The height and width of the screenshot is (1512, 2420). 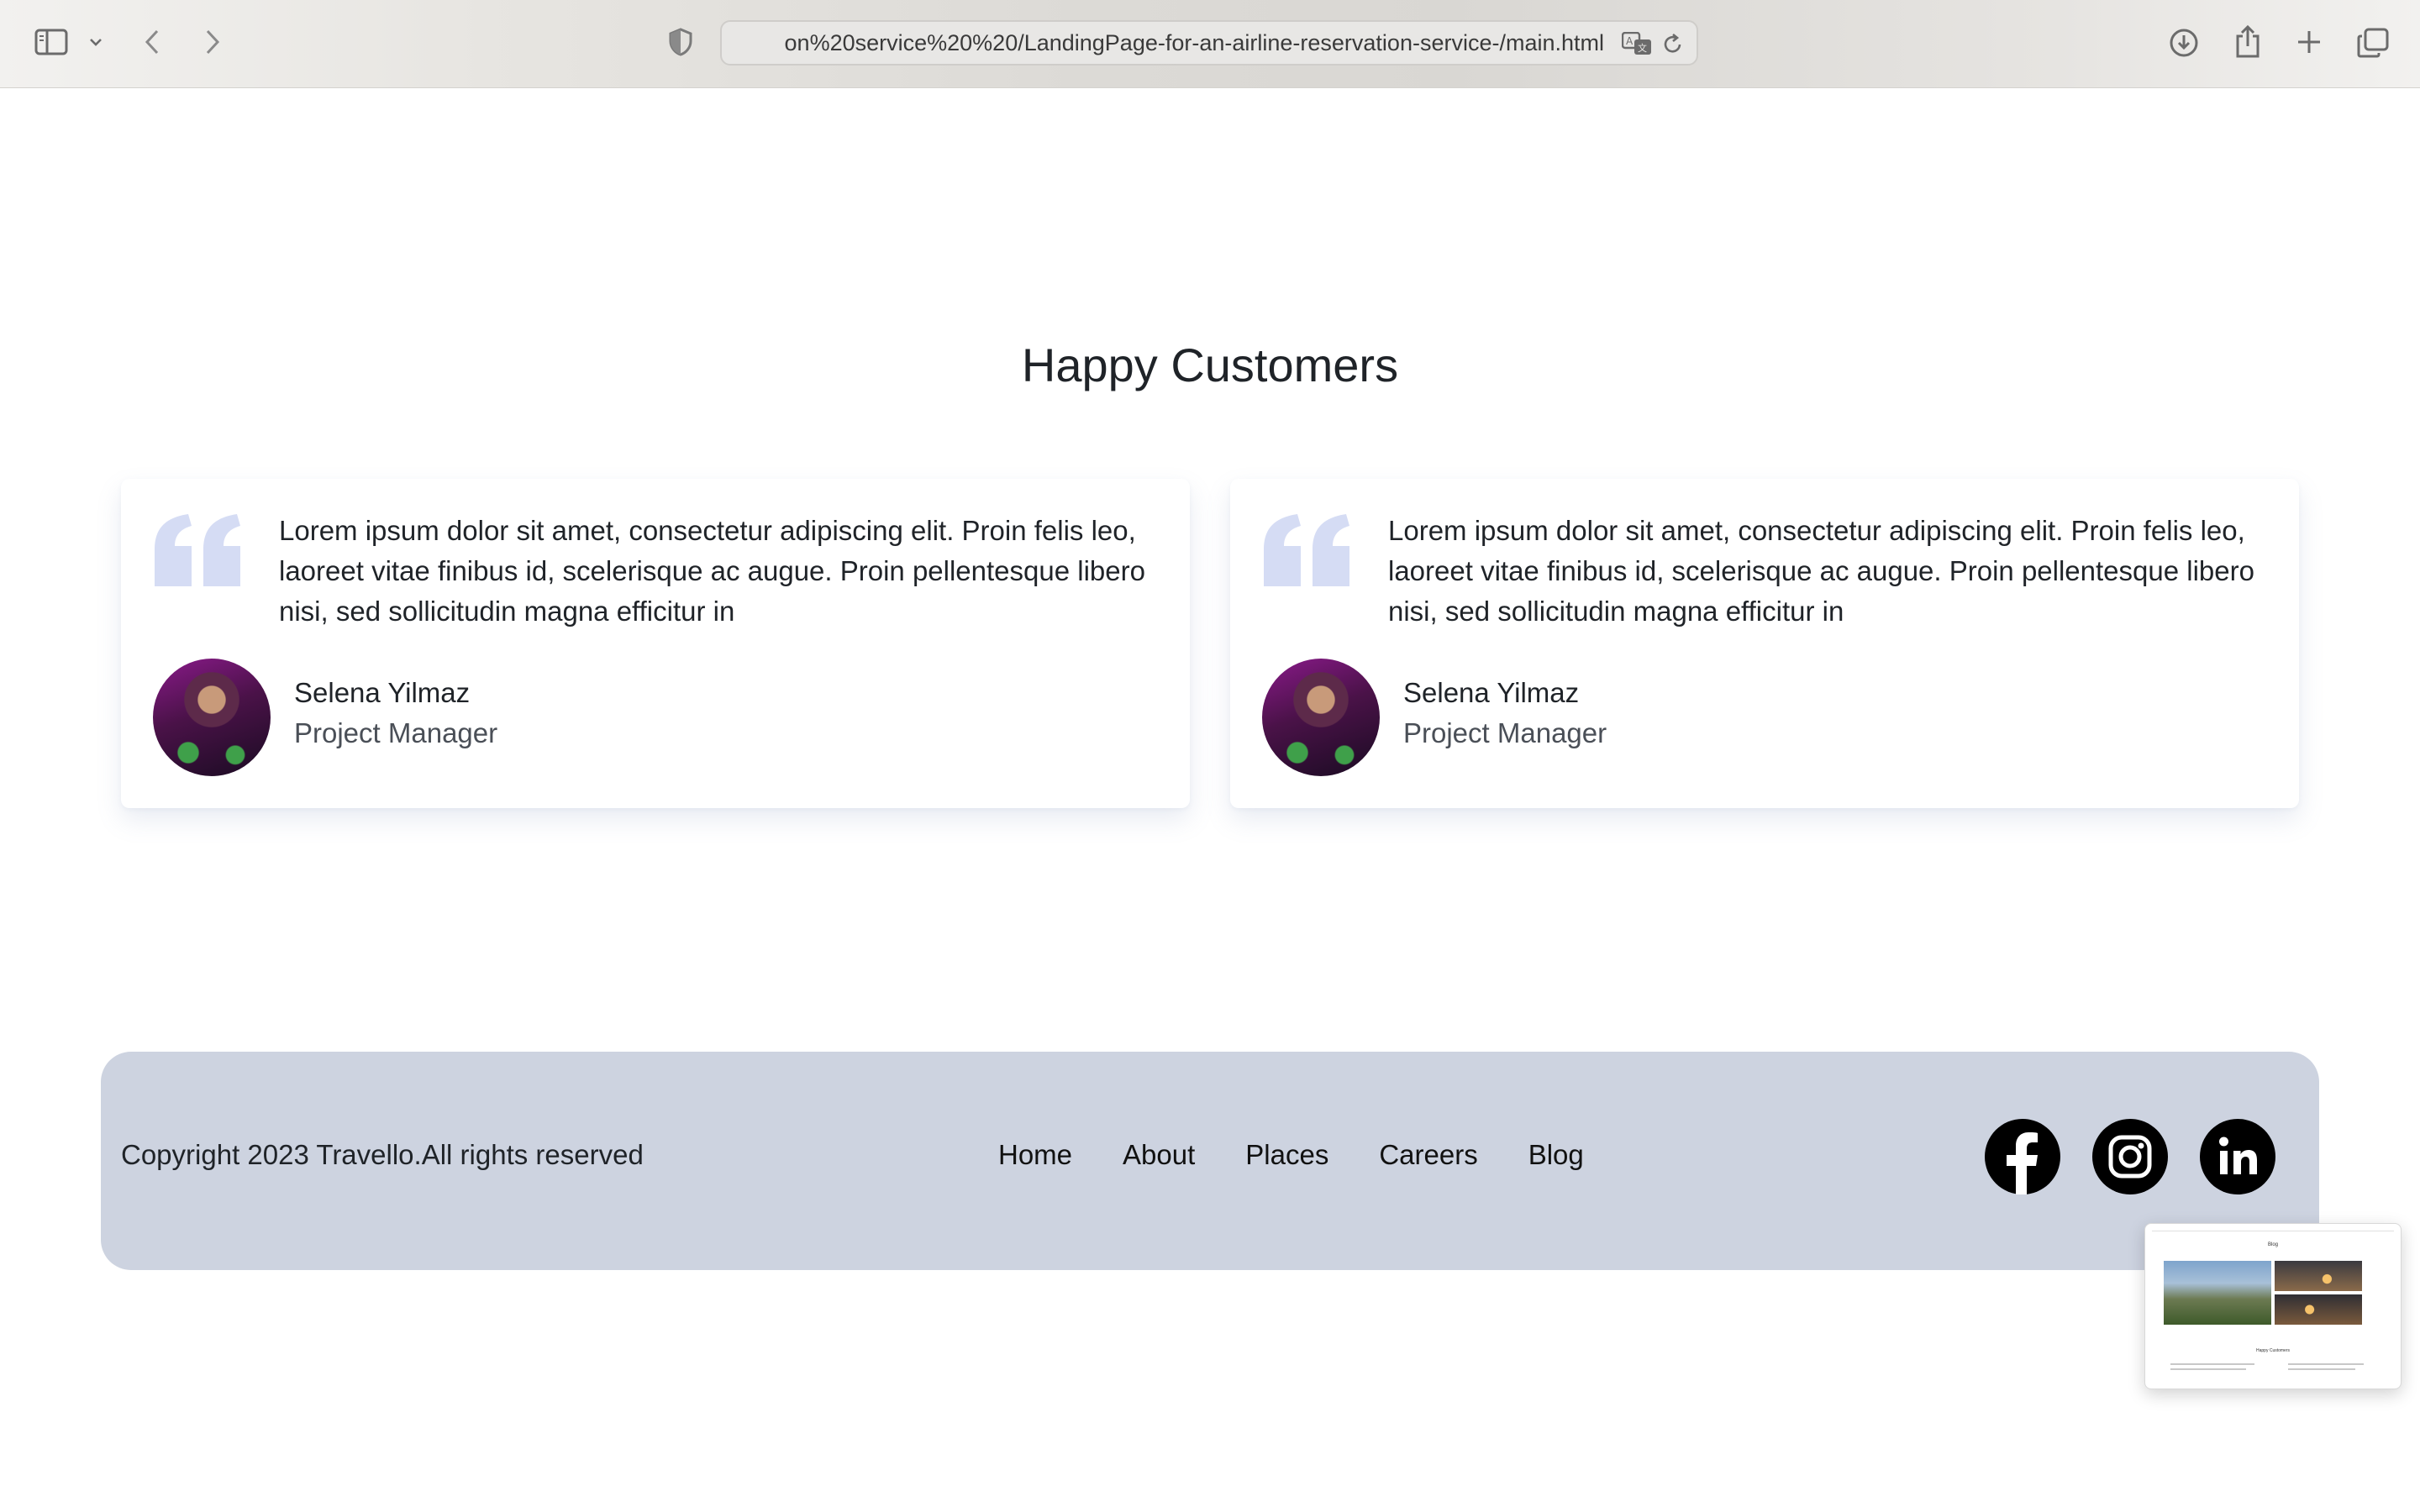 I want to click on instagram-icon, so click(x=2130, y=1156).